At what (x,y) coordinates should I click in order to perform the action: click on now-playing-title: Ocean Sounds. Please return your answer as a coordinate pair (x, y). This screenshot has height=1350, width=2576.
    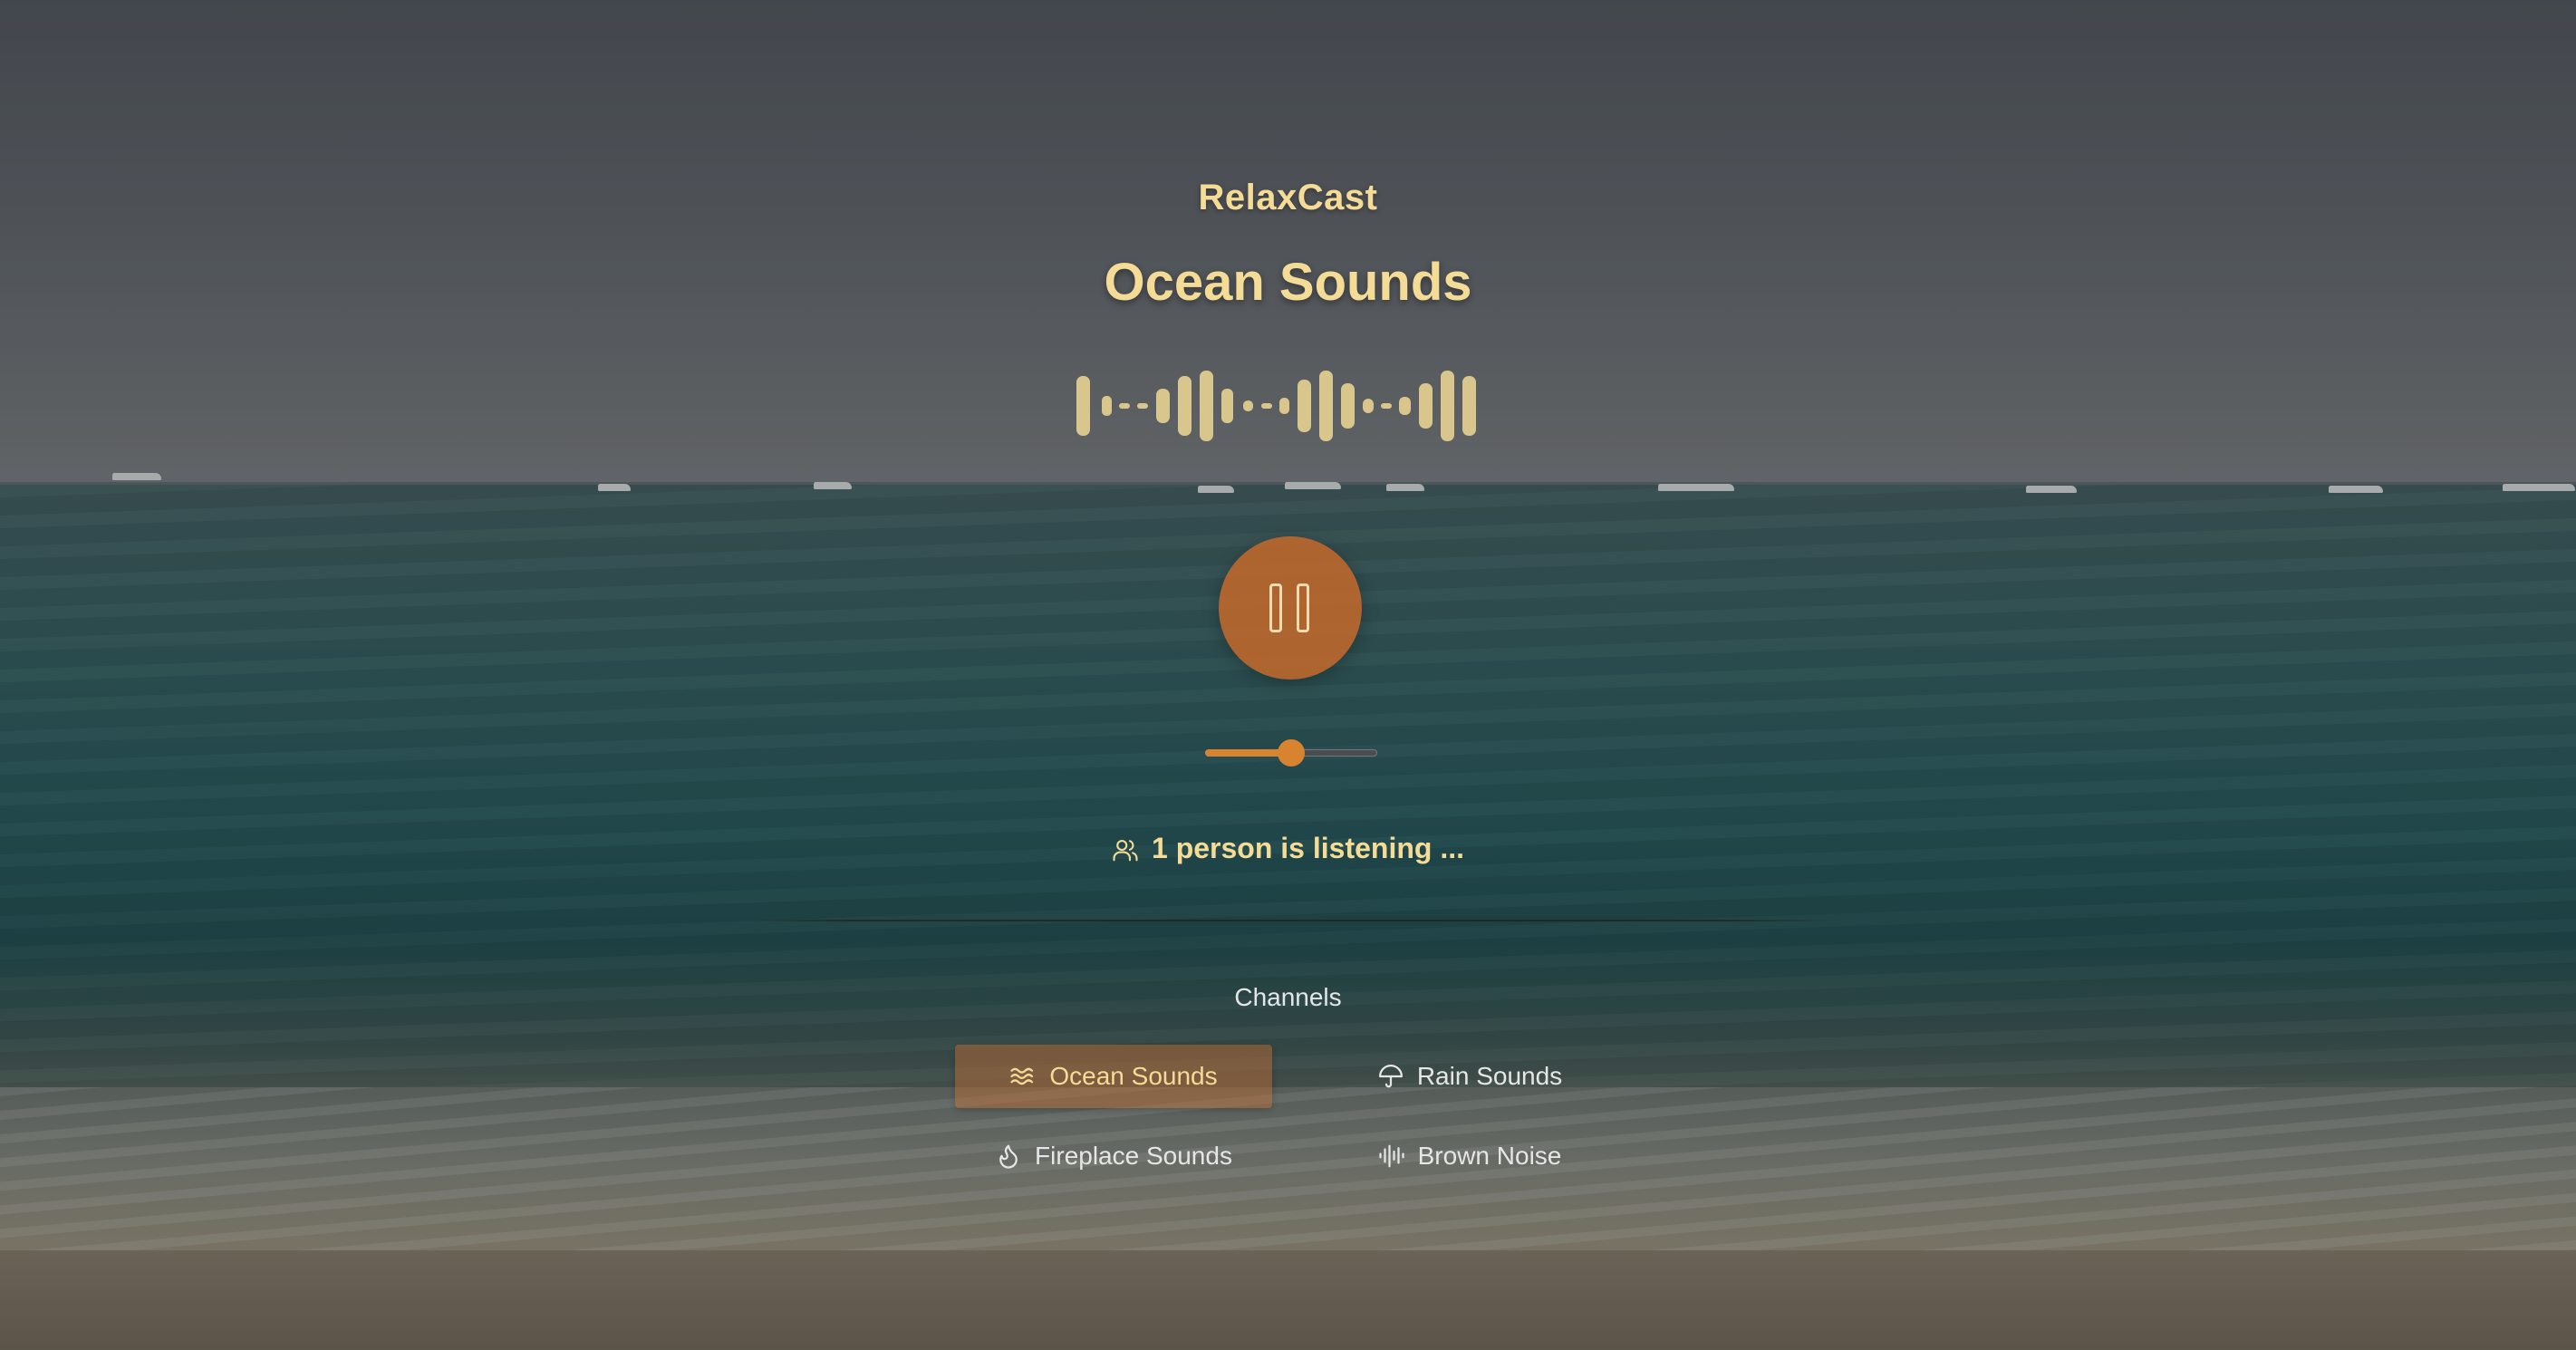
    Looking at the image, I should click on (1288, 282).